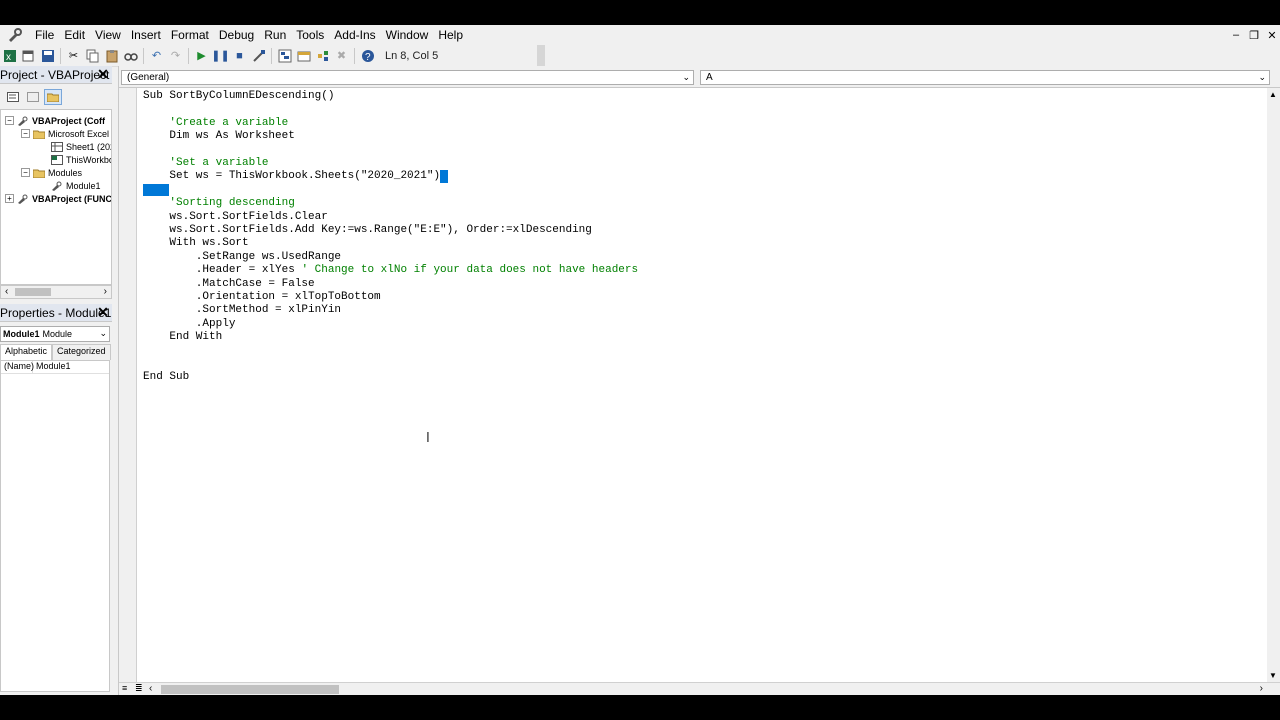 This screenshot has width=1280, height=720. I want to click on copy-icon, so click(92, 56).